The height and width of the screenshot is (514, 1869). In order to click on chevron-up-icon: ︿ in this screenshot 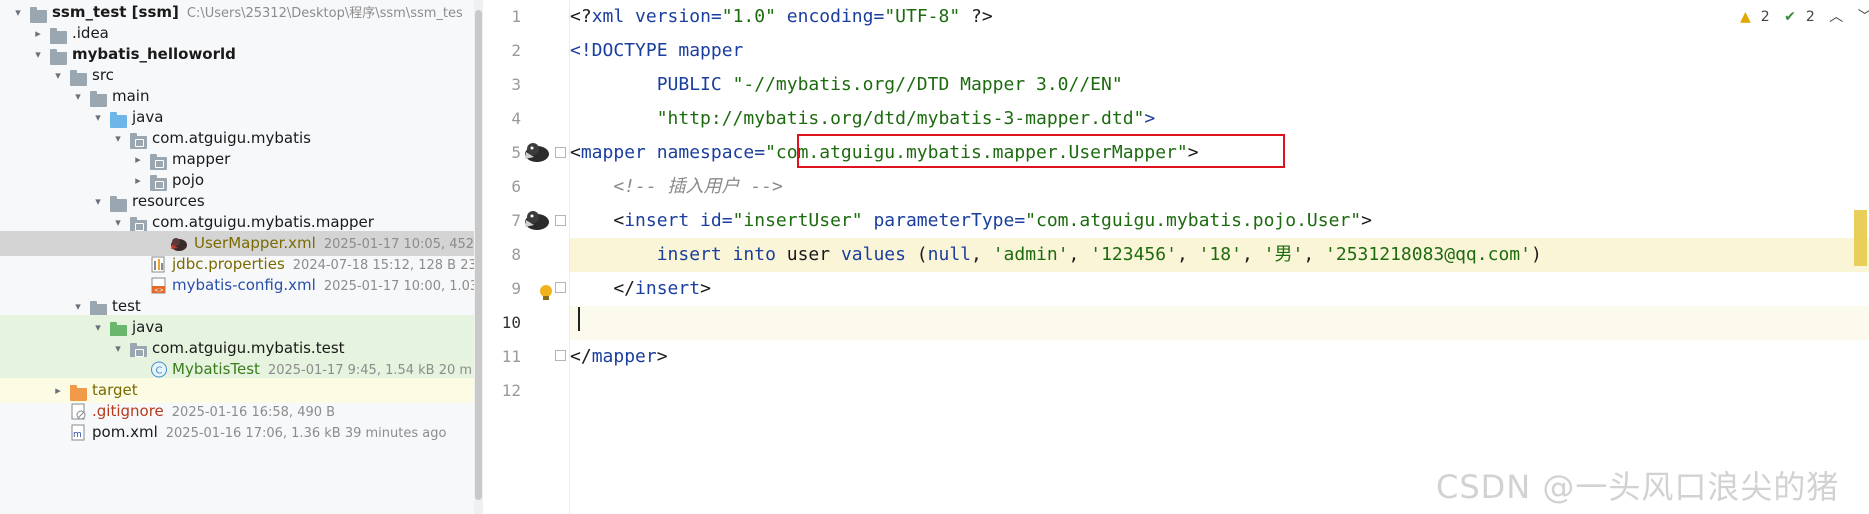, I will do `click(1836, 17)`.